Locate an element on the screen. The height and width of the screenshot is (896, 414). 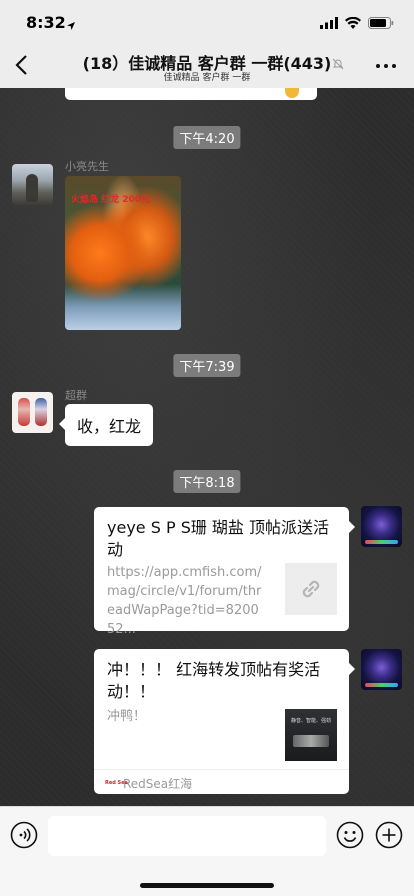
link-card-title: yeye S P S珊 瑚盐 顶帖派送活动 is located at coordinates (218, 538).